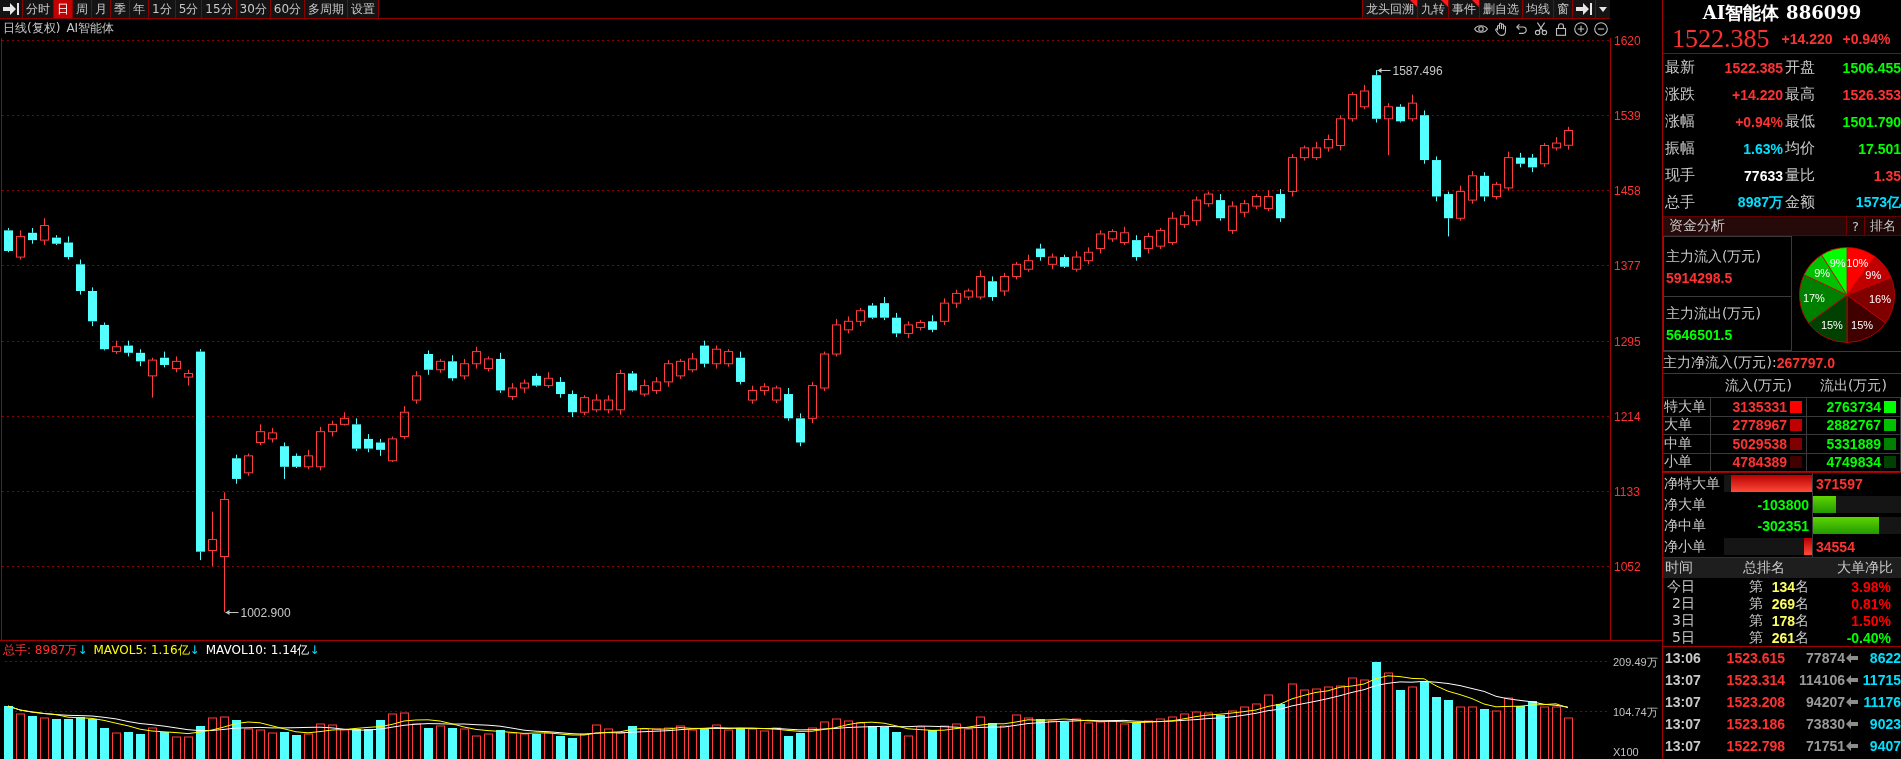  I want to click on legend-text: 总手: 8987万, so click(40, 650).